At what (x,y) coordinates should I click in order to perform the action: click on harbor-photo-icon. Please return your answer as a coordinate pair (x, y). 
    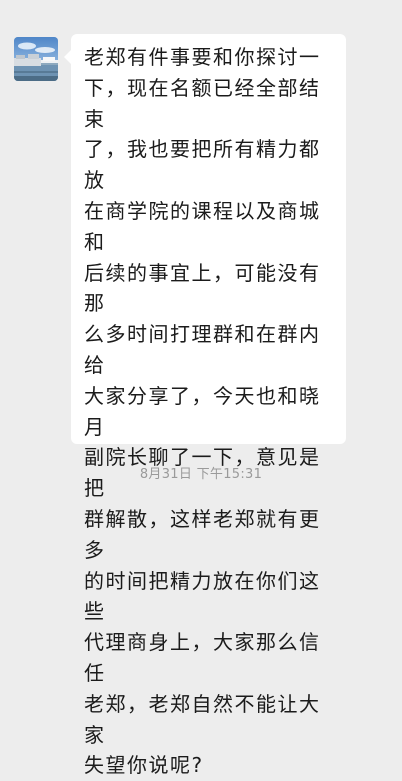
    Looking at the image, I should click on (36, 59).